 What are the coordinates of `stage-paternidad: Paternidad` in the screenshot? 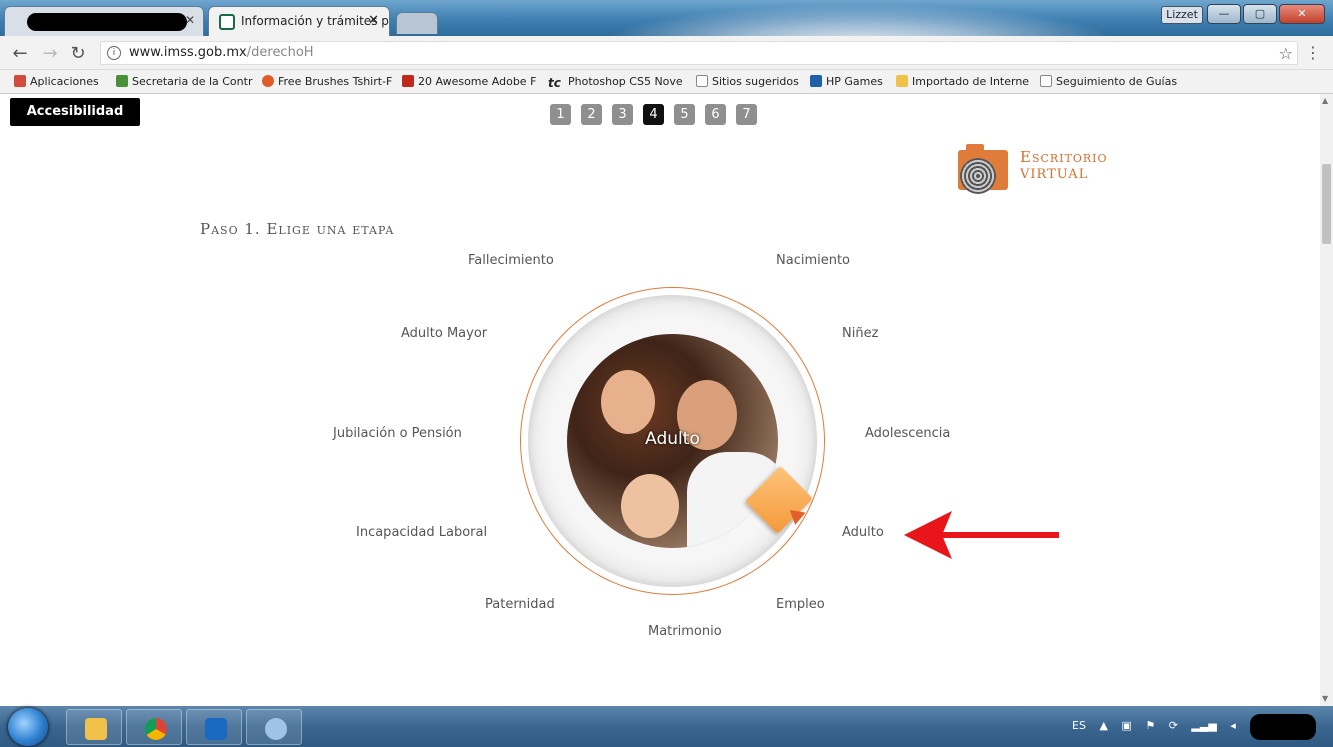 It's located at (520, 604).